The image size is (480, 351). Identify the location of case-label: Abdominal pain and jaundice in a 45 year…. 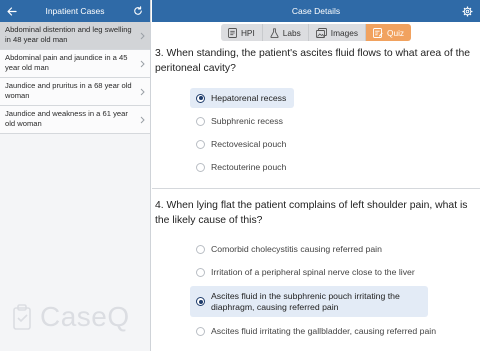
(66, 62).